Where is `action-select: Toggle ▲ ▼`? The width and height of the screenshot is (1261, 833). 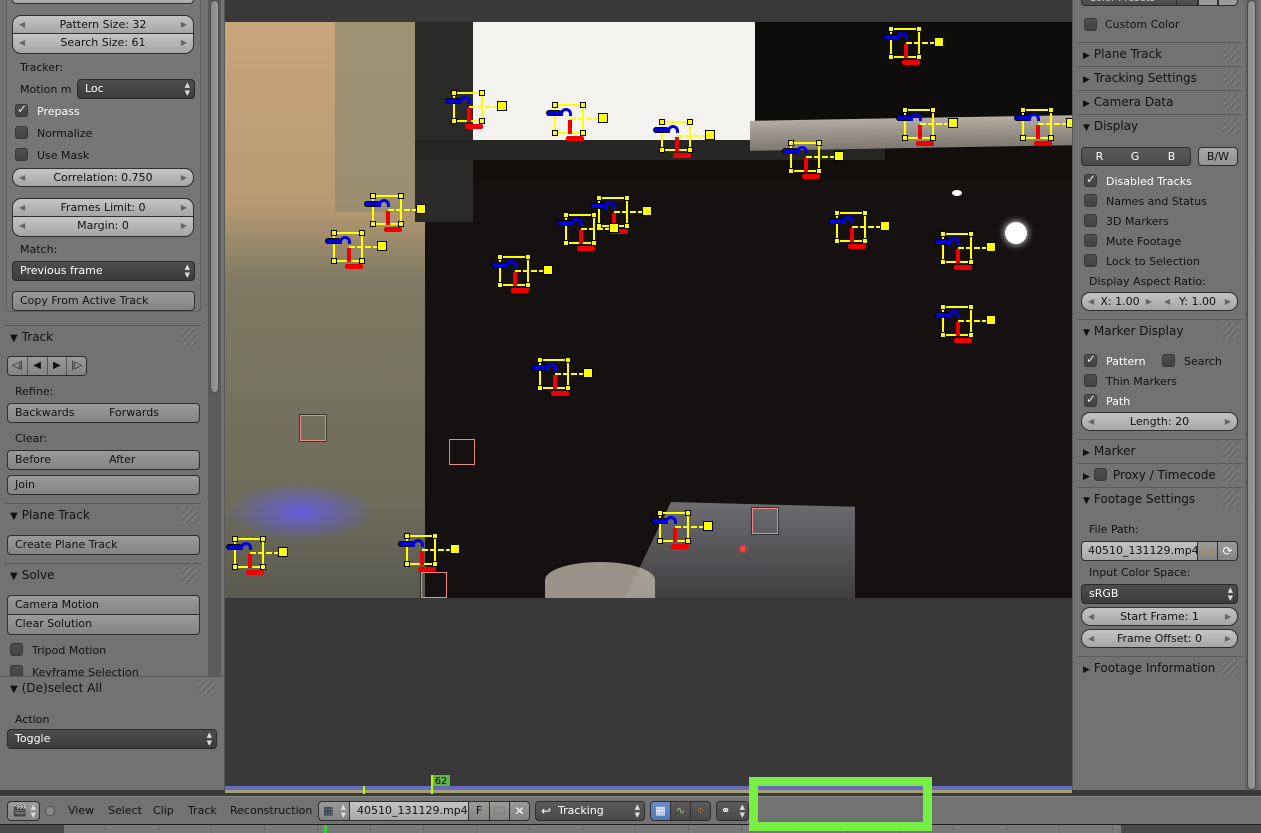 action-select: Toggle ▲ ▼ is located at coordinates (112, 739).